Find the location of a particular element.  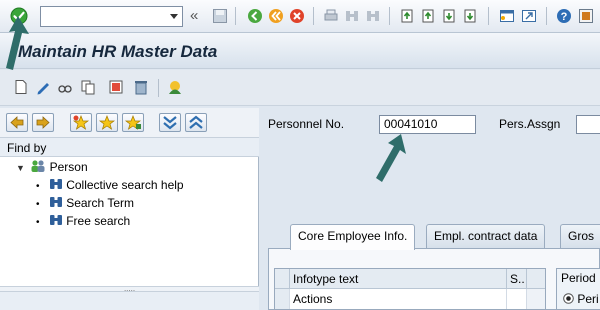

expand-button is located at coordinates (170, 122).